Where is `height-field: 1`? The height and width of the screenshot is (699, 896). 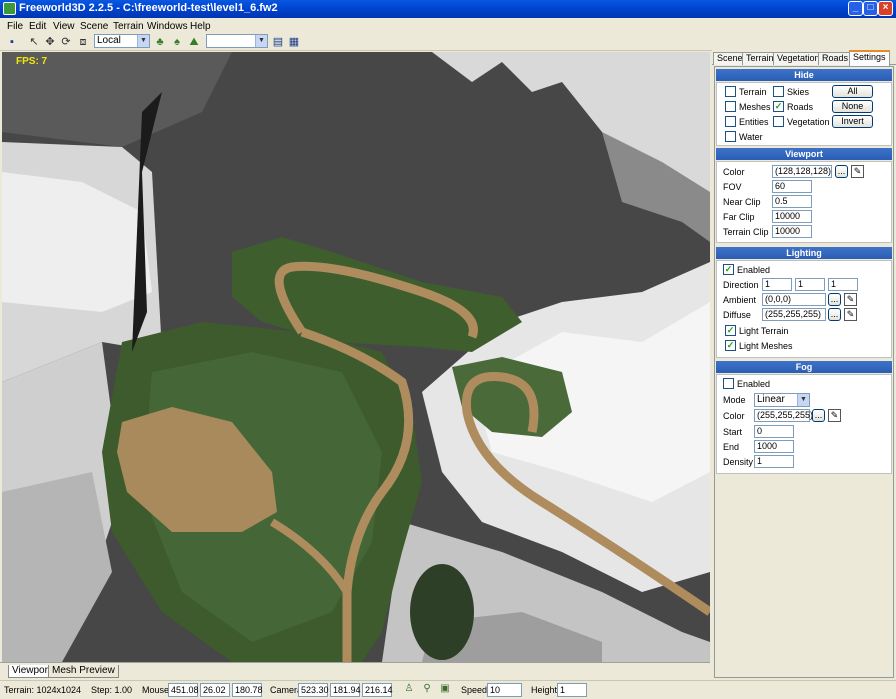 height-field: 1 is located at coordinates (572, 690).